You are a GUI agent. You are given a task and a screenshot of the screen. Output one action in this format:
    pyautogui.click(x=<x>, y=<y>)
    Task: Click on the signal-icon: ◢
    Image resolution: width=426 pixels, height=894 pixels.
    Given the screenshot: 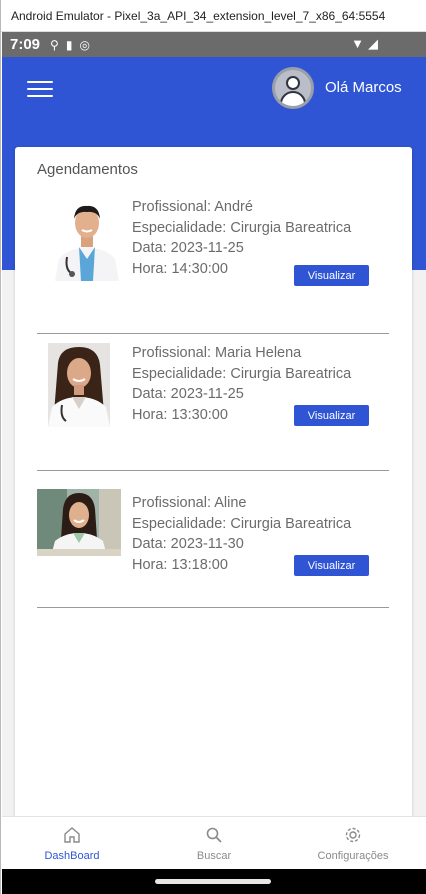 What is the action you would take?
    pyautogui.click(x=373, y=43)
    